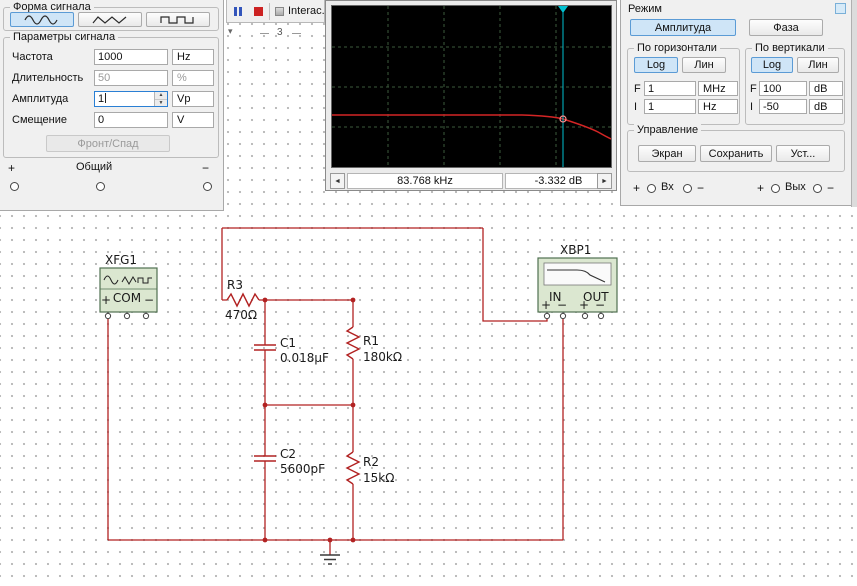 Image resolution: width=857 pixels, height=586 pixels. I want to click on amplitude-mode-button: Амплитуда, so click(683, 27).